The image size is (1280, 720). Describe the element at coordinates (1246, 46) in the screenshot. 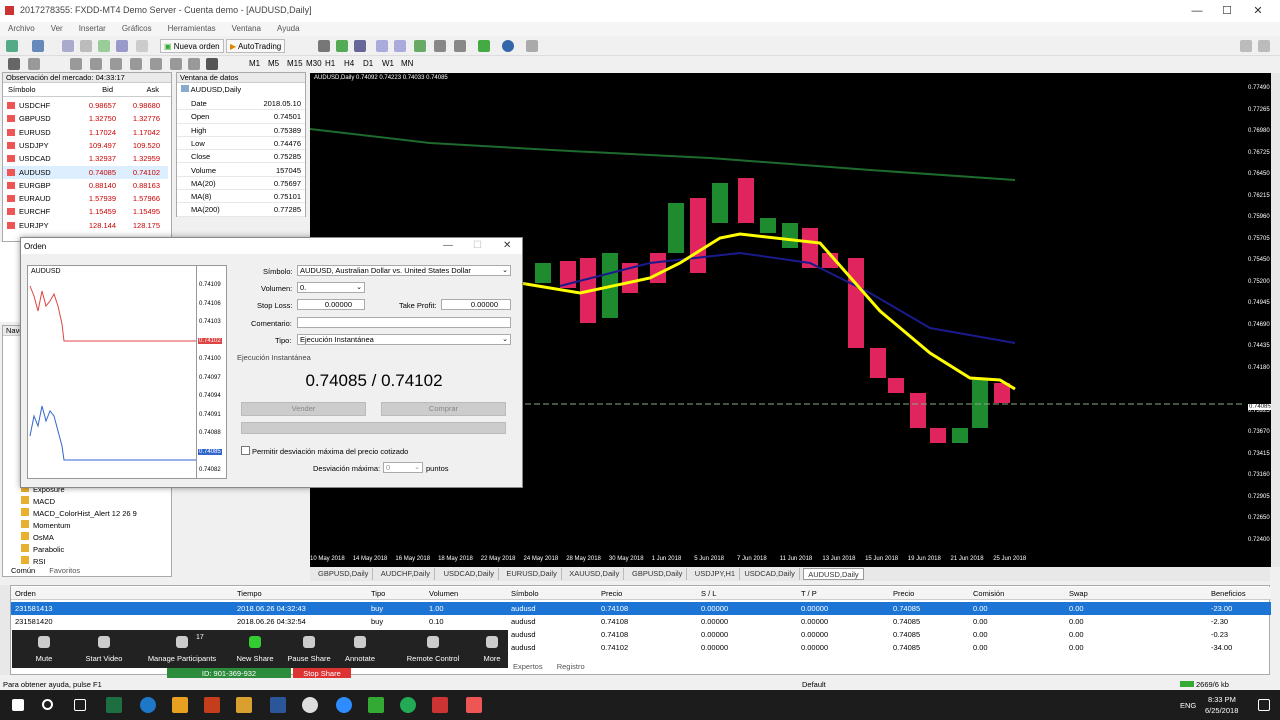

I see `search-icon` at that location.